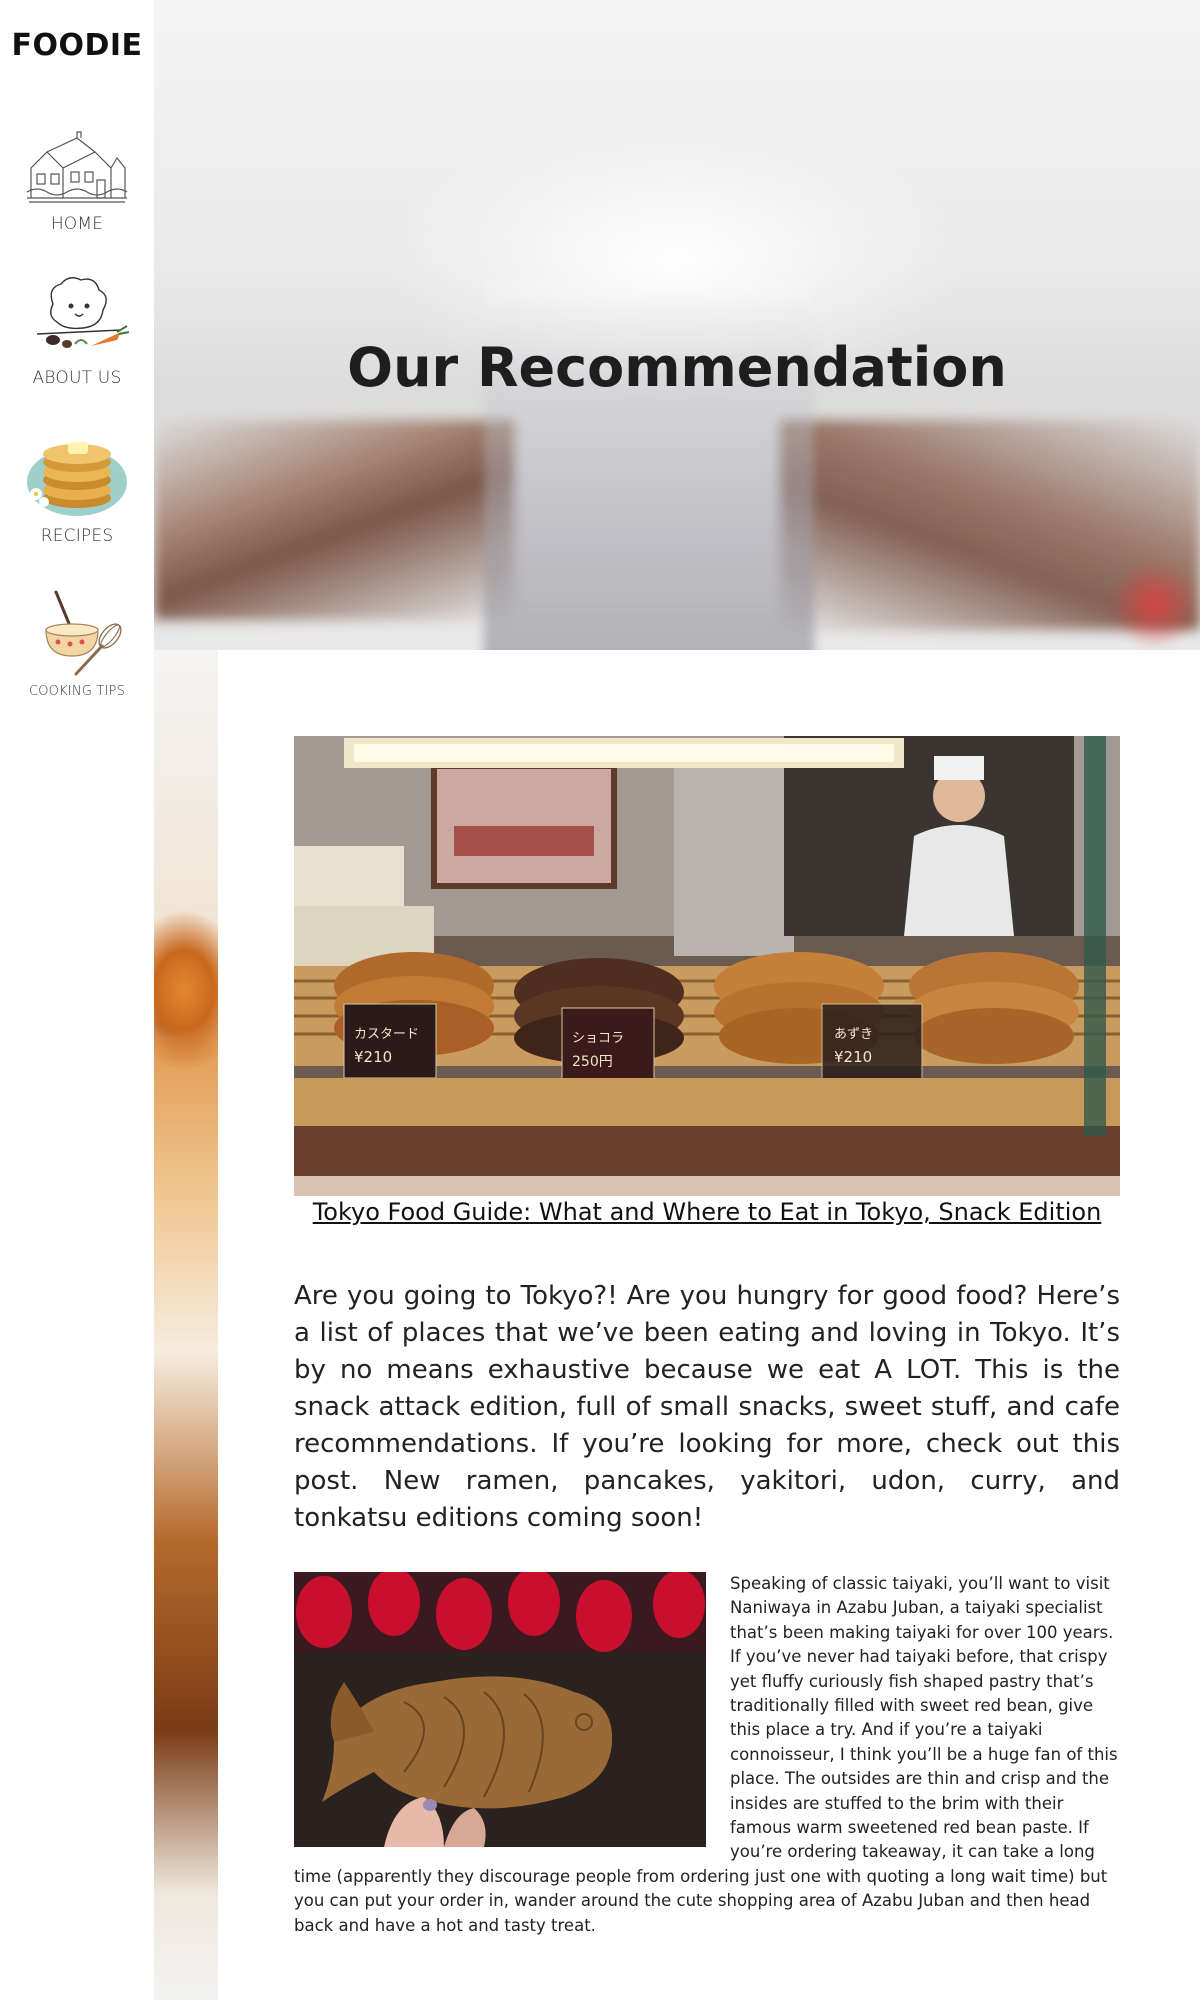 The width and height of the screenshot is (1200, 2000). Describe the element at coordinates (77, 479) in the screenshot. I see `pancake-stack-icon` at that location.